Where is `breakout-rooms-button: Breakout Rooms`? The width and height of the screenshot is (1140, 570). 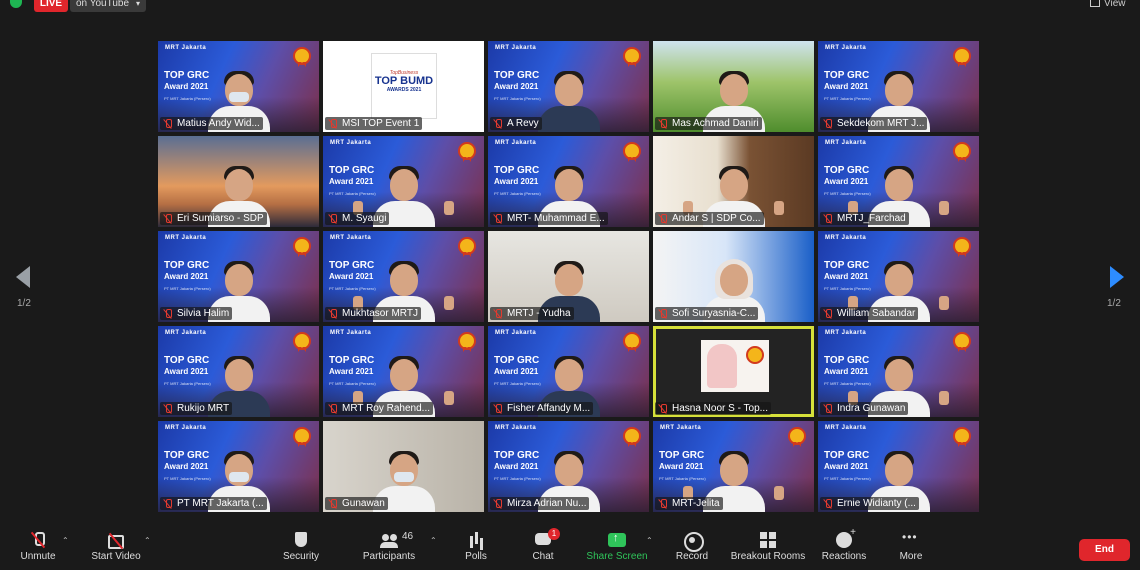 breakout-rooms-button: Breakout Rooms is located at coordinates (768, 551).